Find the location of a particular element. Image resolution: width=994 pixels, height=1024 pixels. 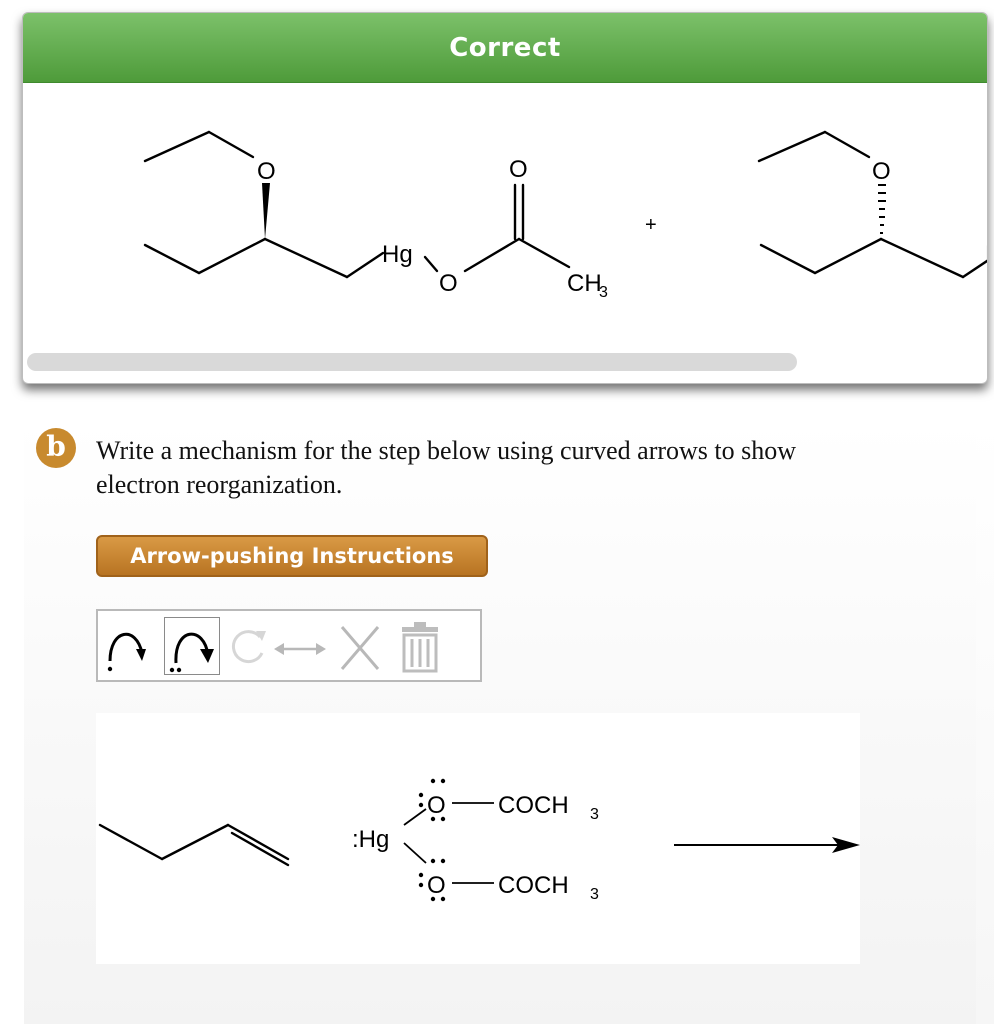

plus-sign: + is located at coordinates (651, 225).